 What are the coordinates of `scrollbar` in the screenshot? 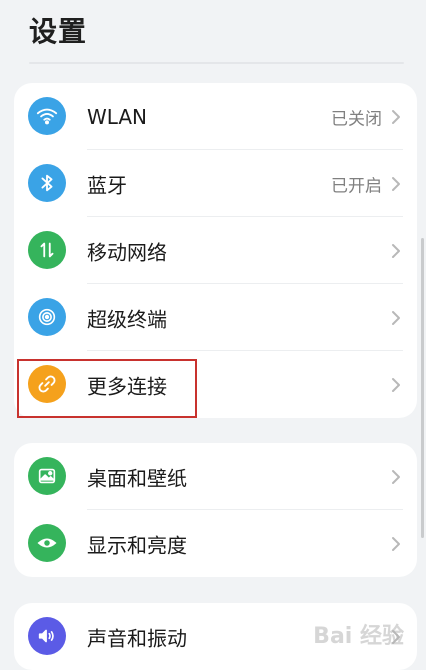 It's located at (422, 388).